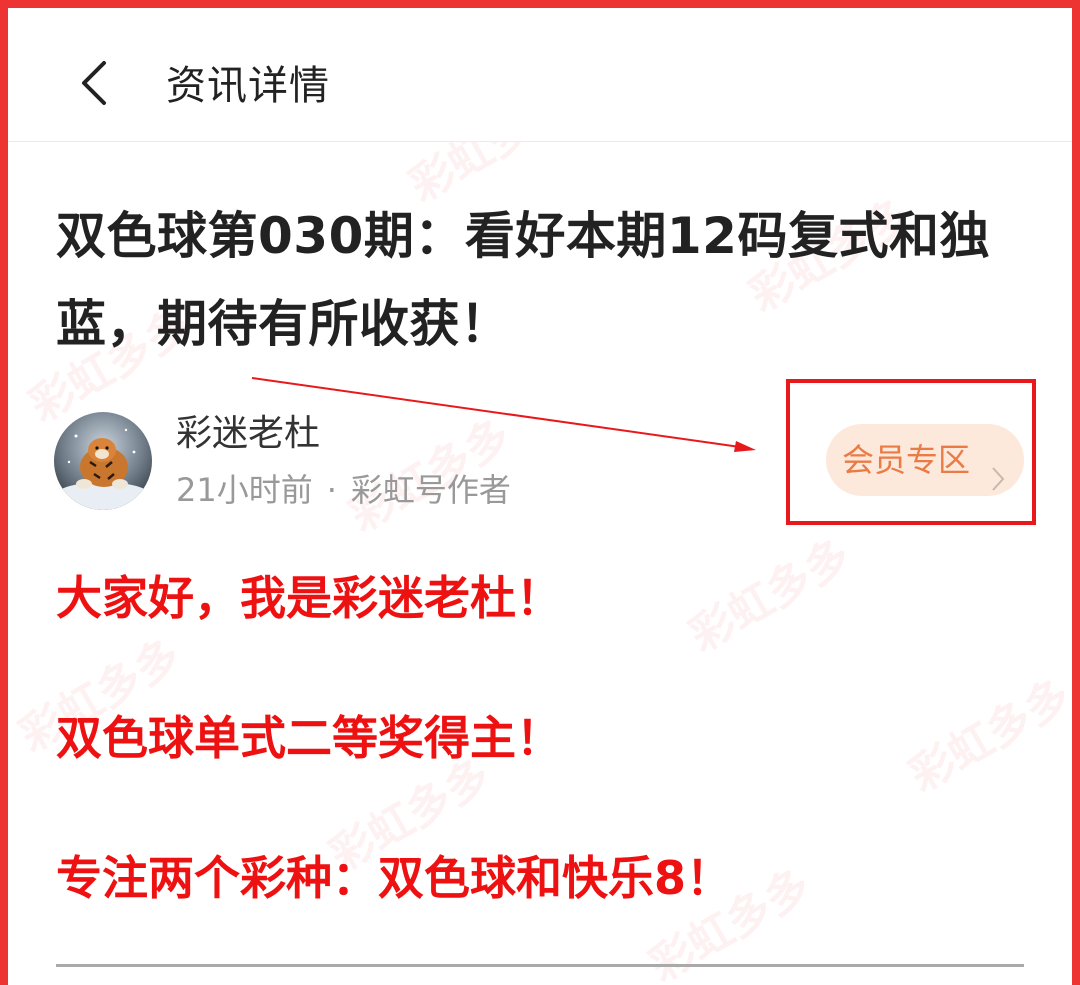 The height and width of the screenshot is (985, 1080). Describe the element at coordinates (309, 738) in the screenshot. I see `body-paragraph: 双色球单式二等奖得主！` at that location.